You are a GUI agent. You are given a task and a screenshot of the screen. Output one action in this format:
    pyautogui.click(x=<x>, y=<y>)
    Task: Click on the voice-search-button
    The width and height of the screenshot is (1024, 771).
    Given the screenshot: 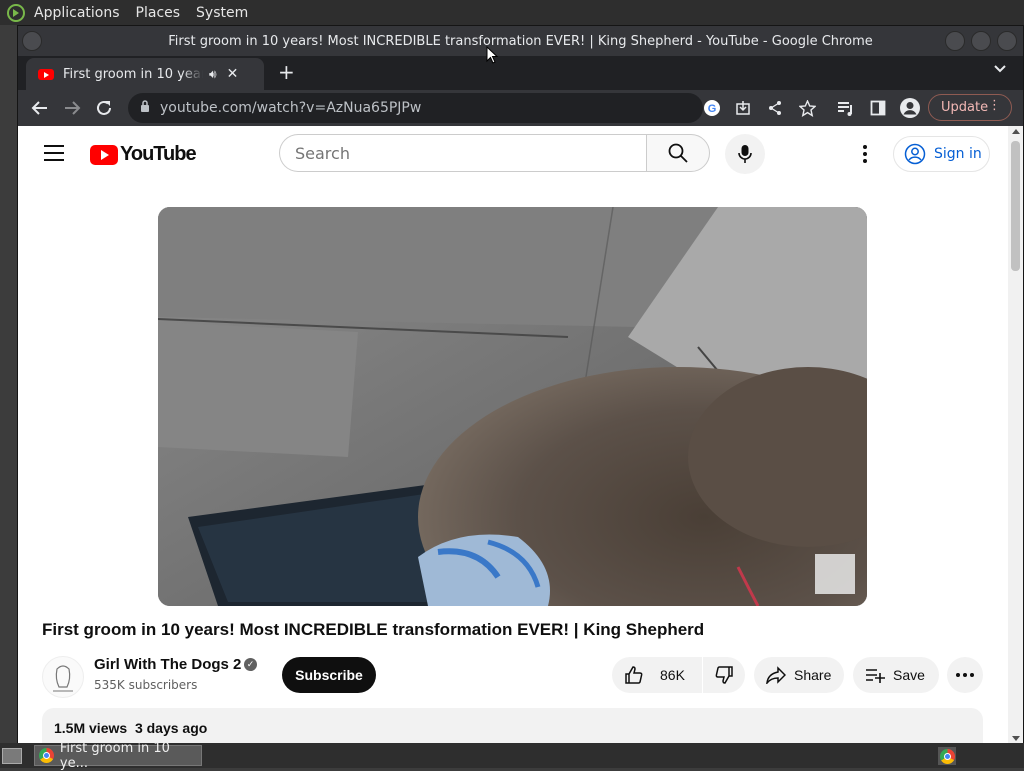 What is the action you would take?
    pyautogui.click(x=745, y=154)
    